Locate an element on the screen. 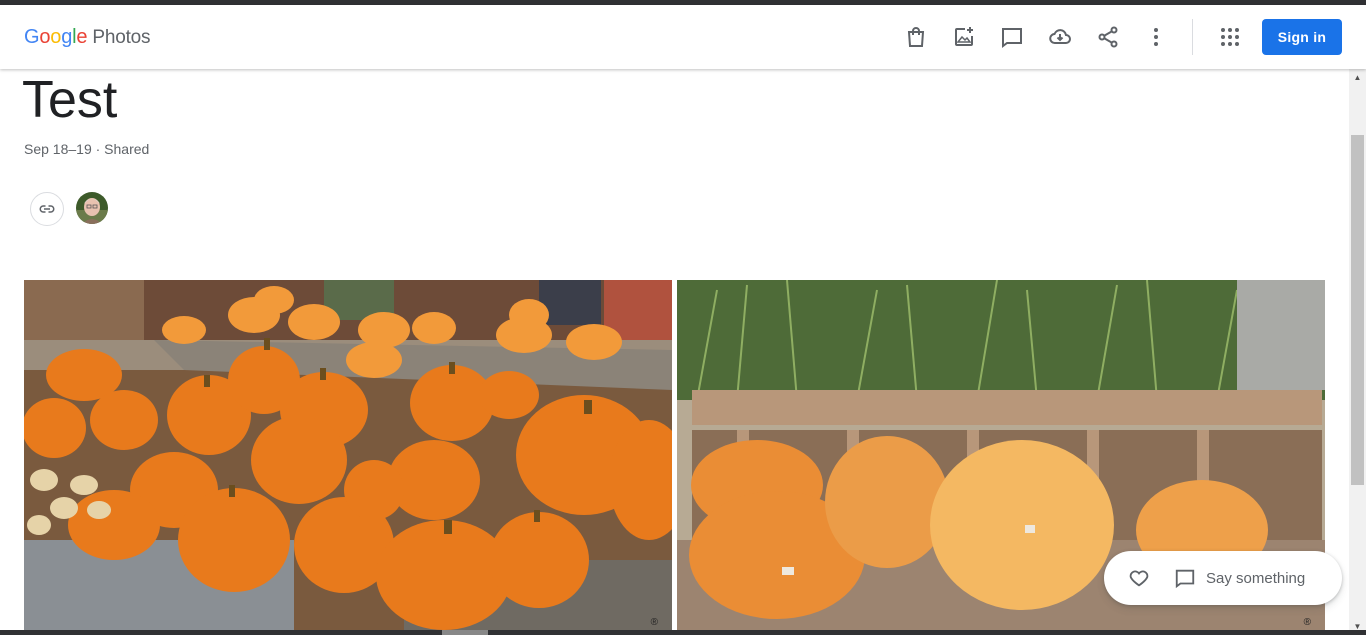 The height and width of the screenshot is (635, 1366). toolbar is located at coordinates (1036, 37).